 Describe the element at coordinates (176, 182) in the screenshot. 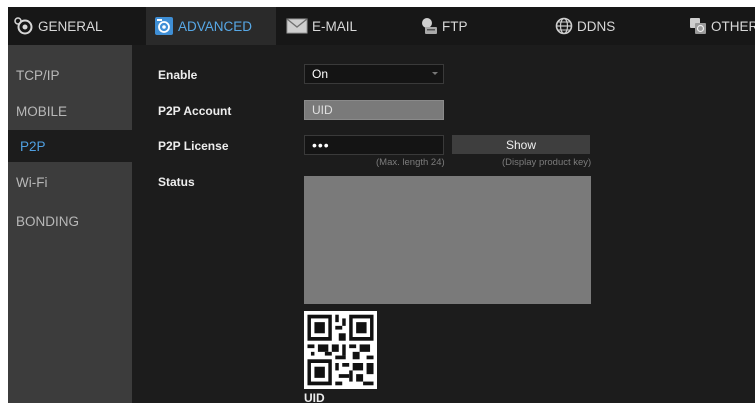

I see `status-label: Status` at that location.